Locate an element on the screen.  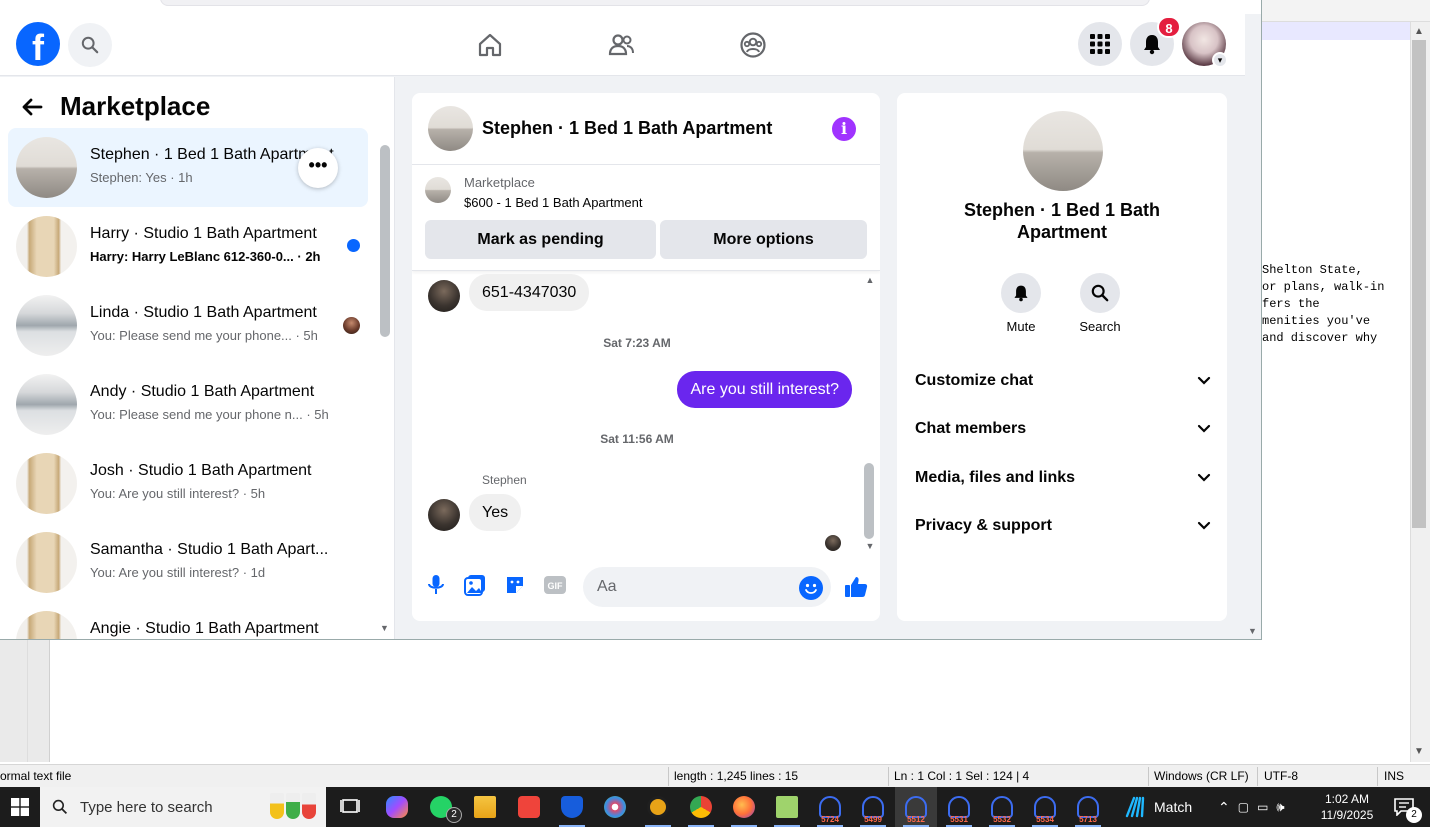
section-customize-chat: Customize chat is located at coordinates (1063, 381).